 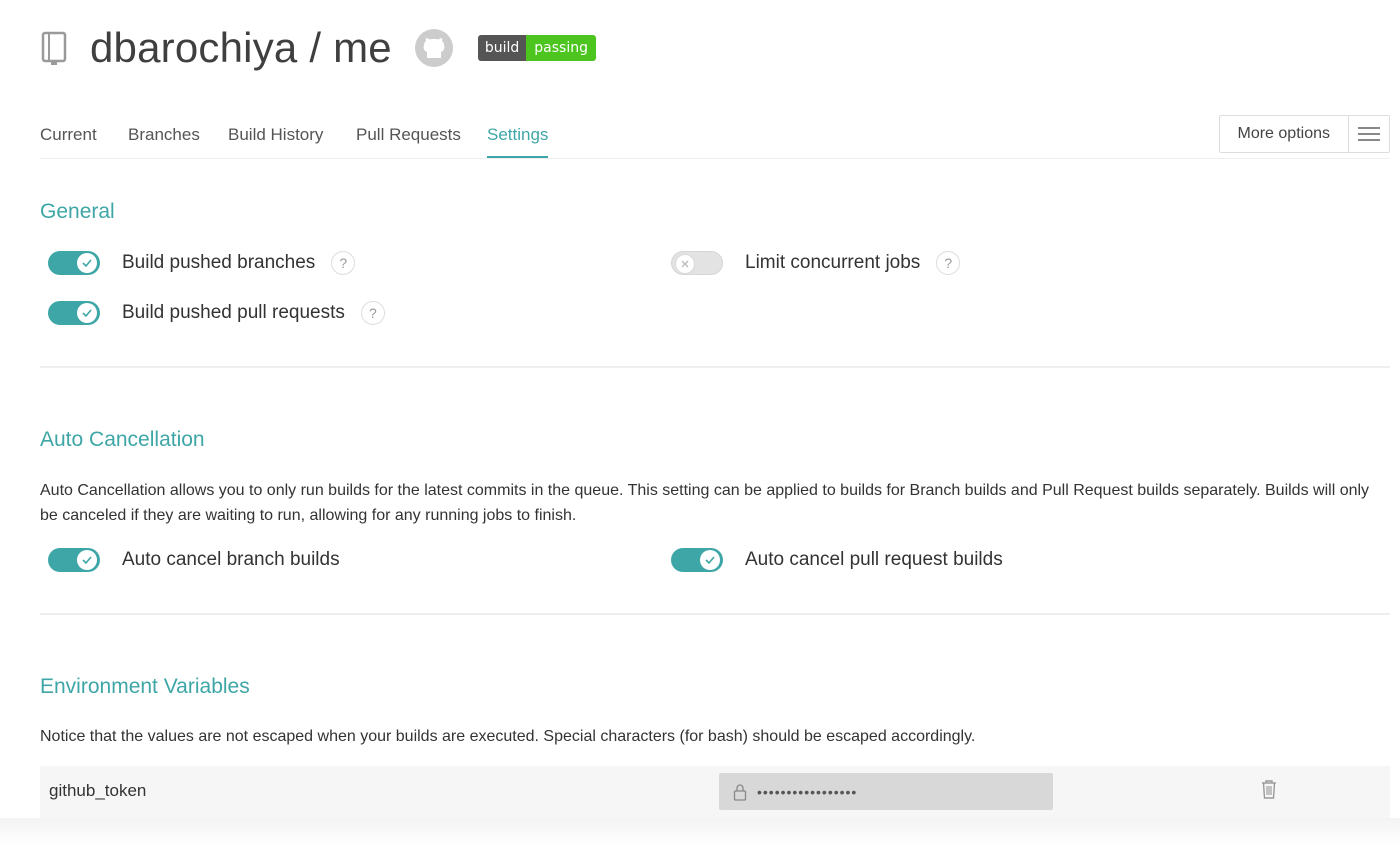 I want to click on more-options-label: More options, so click(x=1284, y=134).